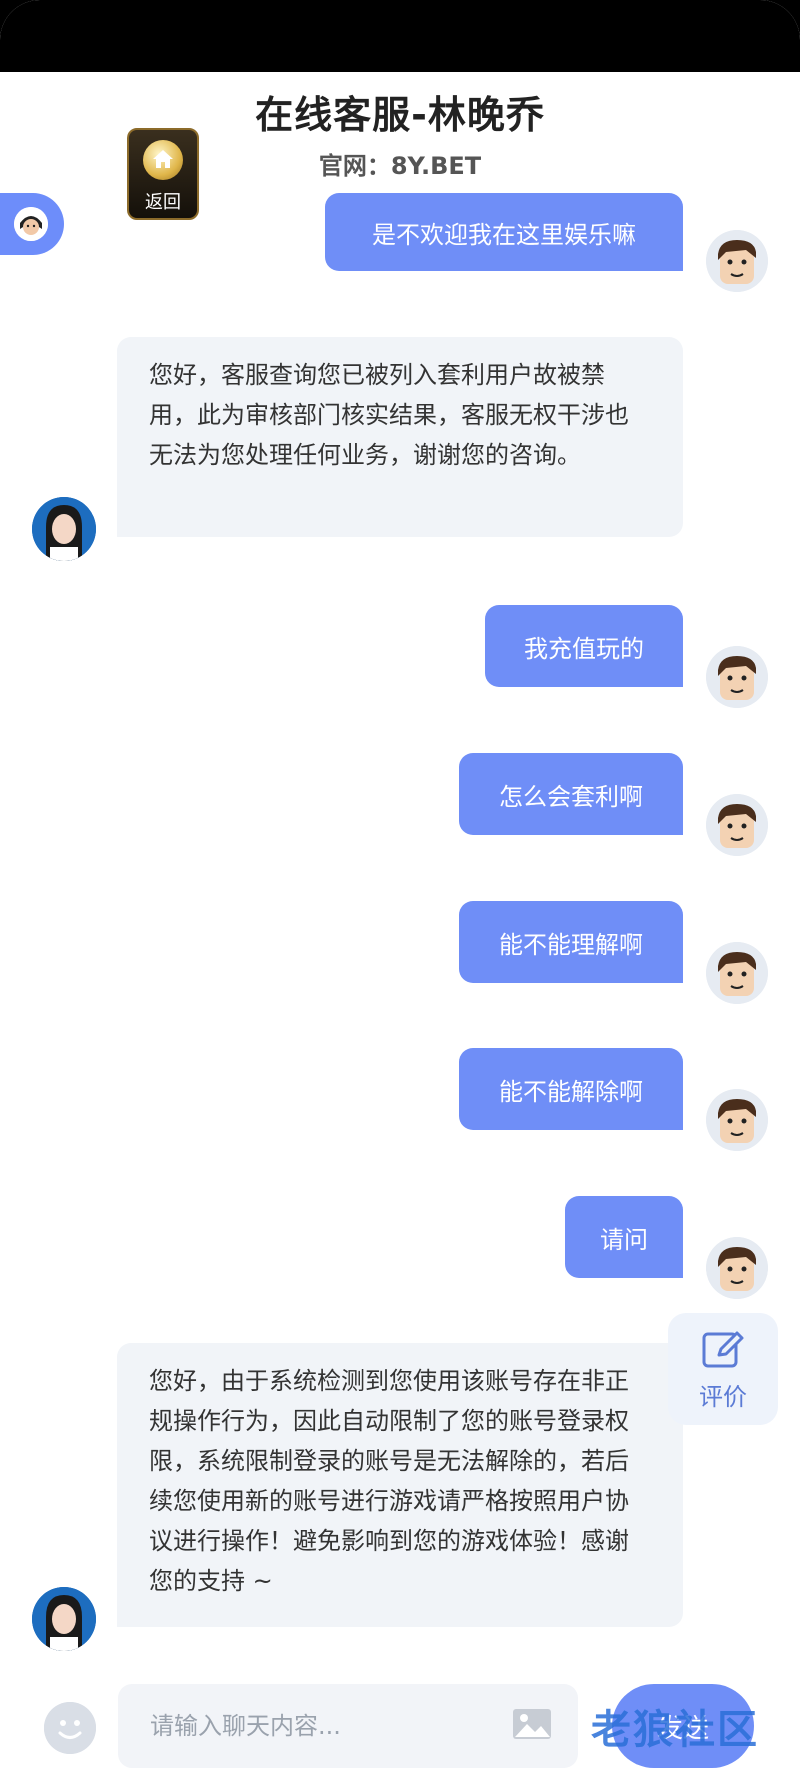 This screenshot has height=1792, width=800. I want to click on user-message: 能不能理解啊, so click(571, 942).